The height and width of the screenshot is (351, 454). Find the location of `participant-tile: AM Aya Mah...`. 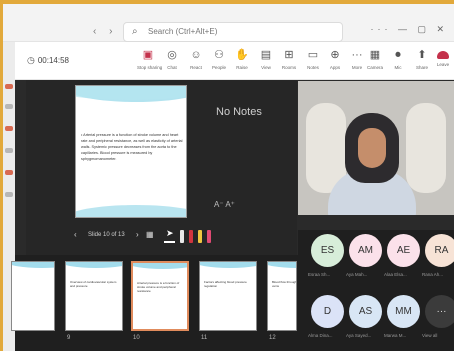

participant-tile: AM Aya Mah... is located at coordinates (364, 262).